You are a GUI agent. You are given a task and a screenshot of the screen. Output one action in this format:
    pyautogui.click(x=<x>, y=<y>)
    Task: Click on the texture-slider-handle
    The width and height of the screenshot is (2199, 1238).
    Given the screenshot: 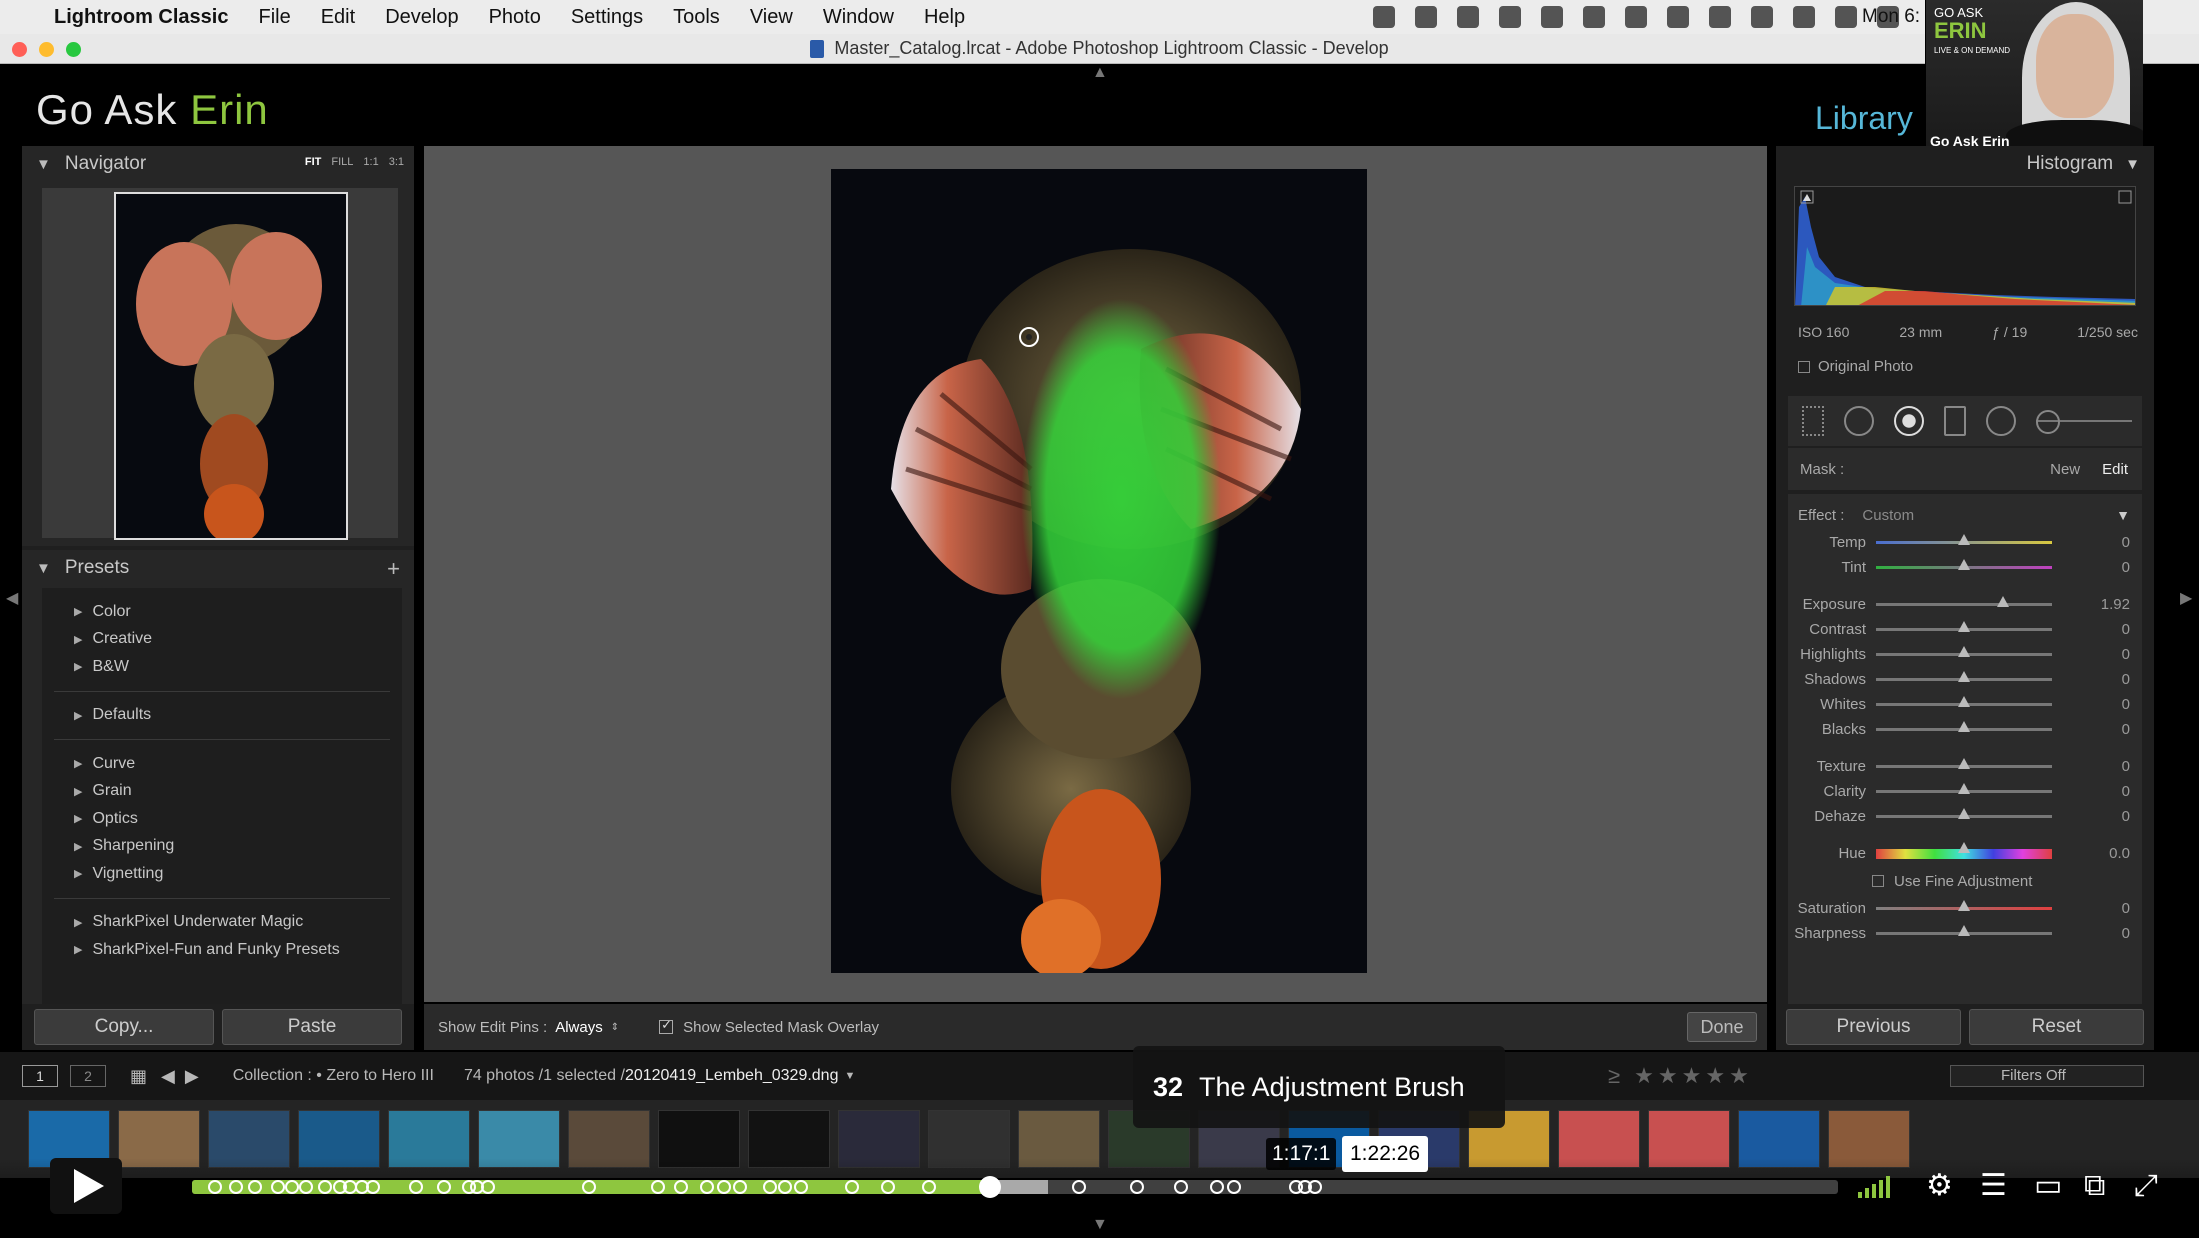 What is the action you would take?
    pyautogui.click(x=1964, y=763)
    